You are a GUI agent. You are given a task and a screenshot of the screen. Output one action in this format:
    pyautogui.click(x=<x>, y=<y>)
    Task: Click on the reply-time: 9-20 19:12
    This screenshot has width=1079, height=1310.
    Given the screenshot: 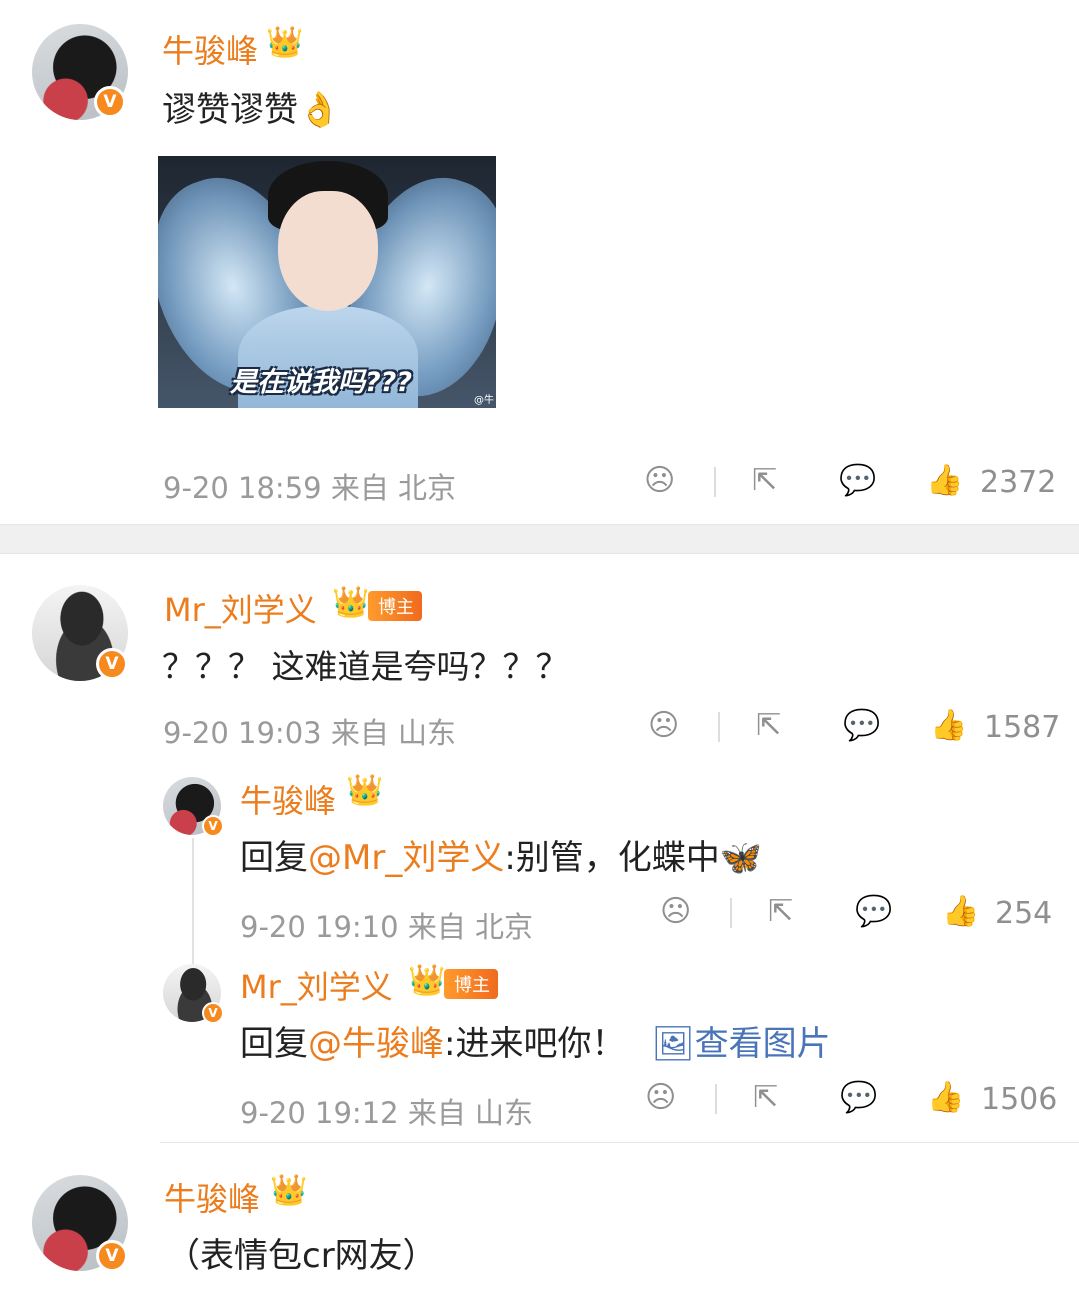 What is the action you would take?
    pyautogui.click(x=319, y=1113)
    